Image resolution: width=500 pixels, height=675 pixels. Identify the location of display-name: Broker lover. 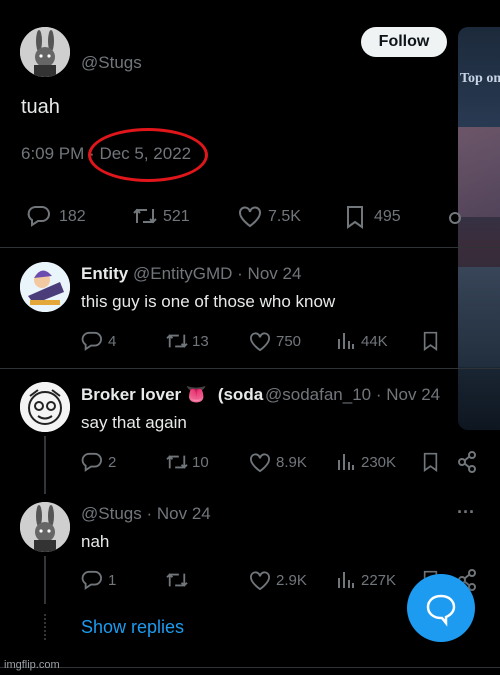
(131, 394).